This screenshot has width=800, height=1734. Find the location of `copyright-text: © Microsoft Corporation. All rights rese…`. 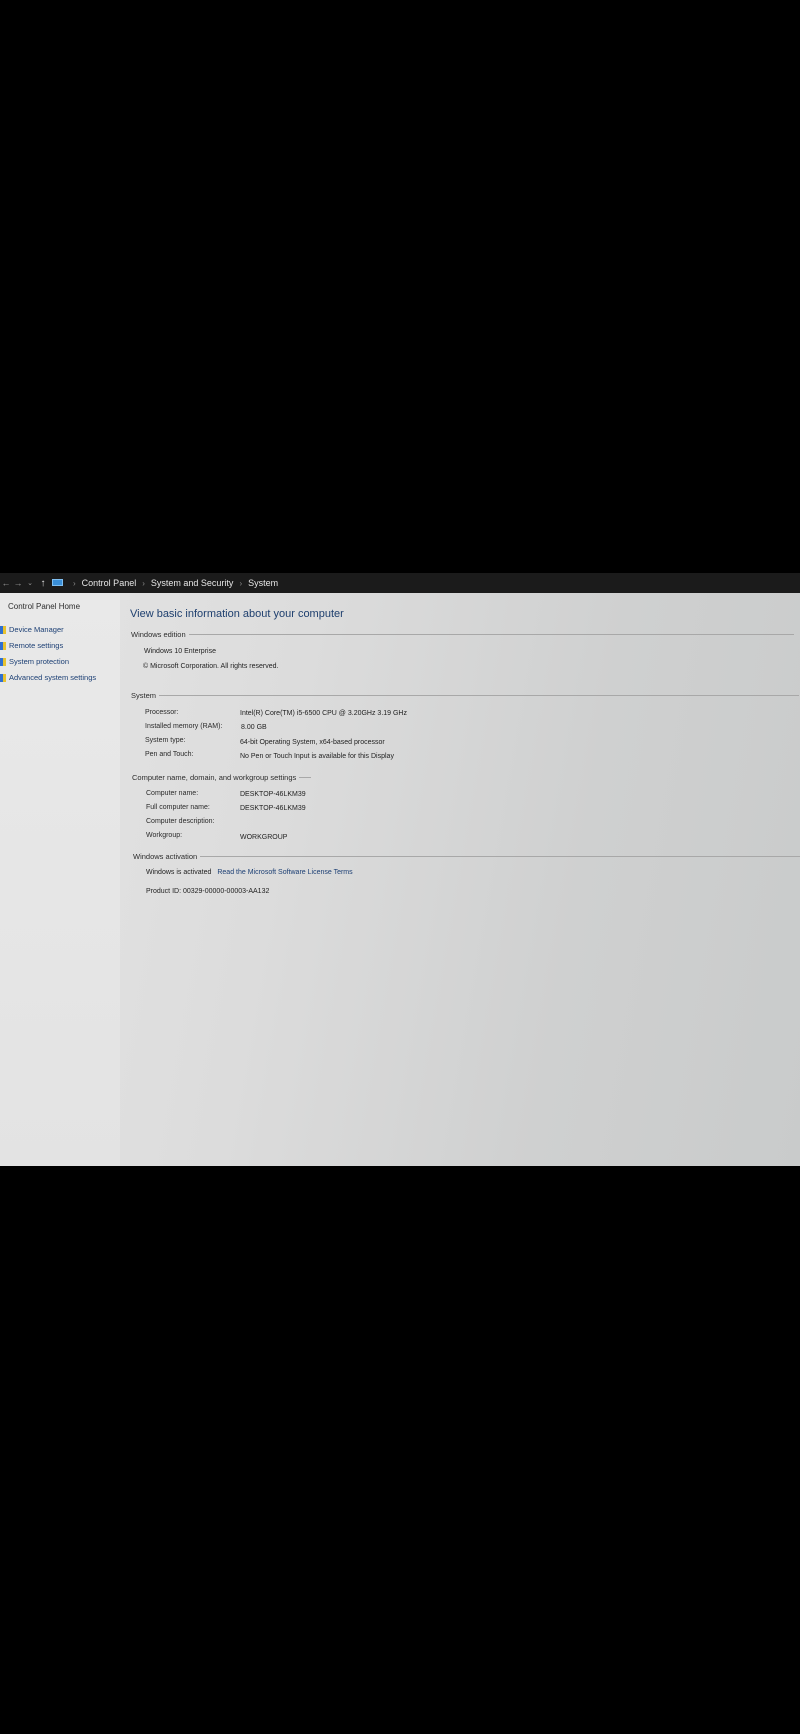

copyright-text: © Microsoft Corporation. All rights rese… is located at coordinates (211, 666).